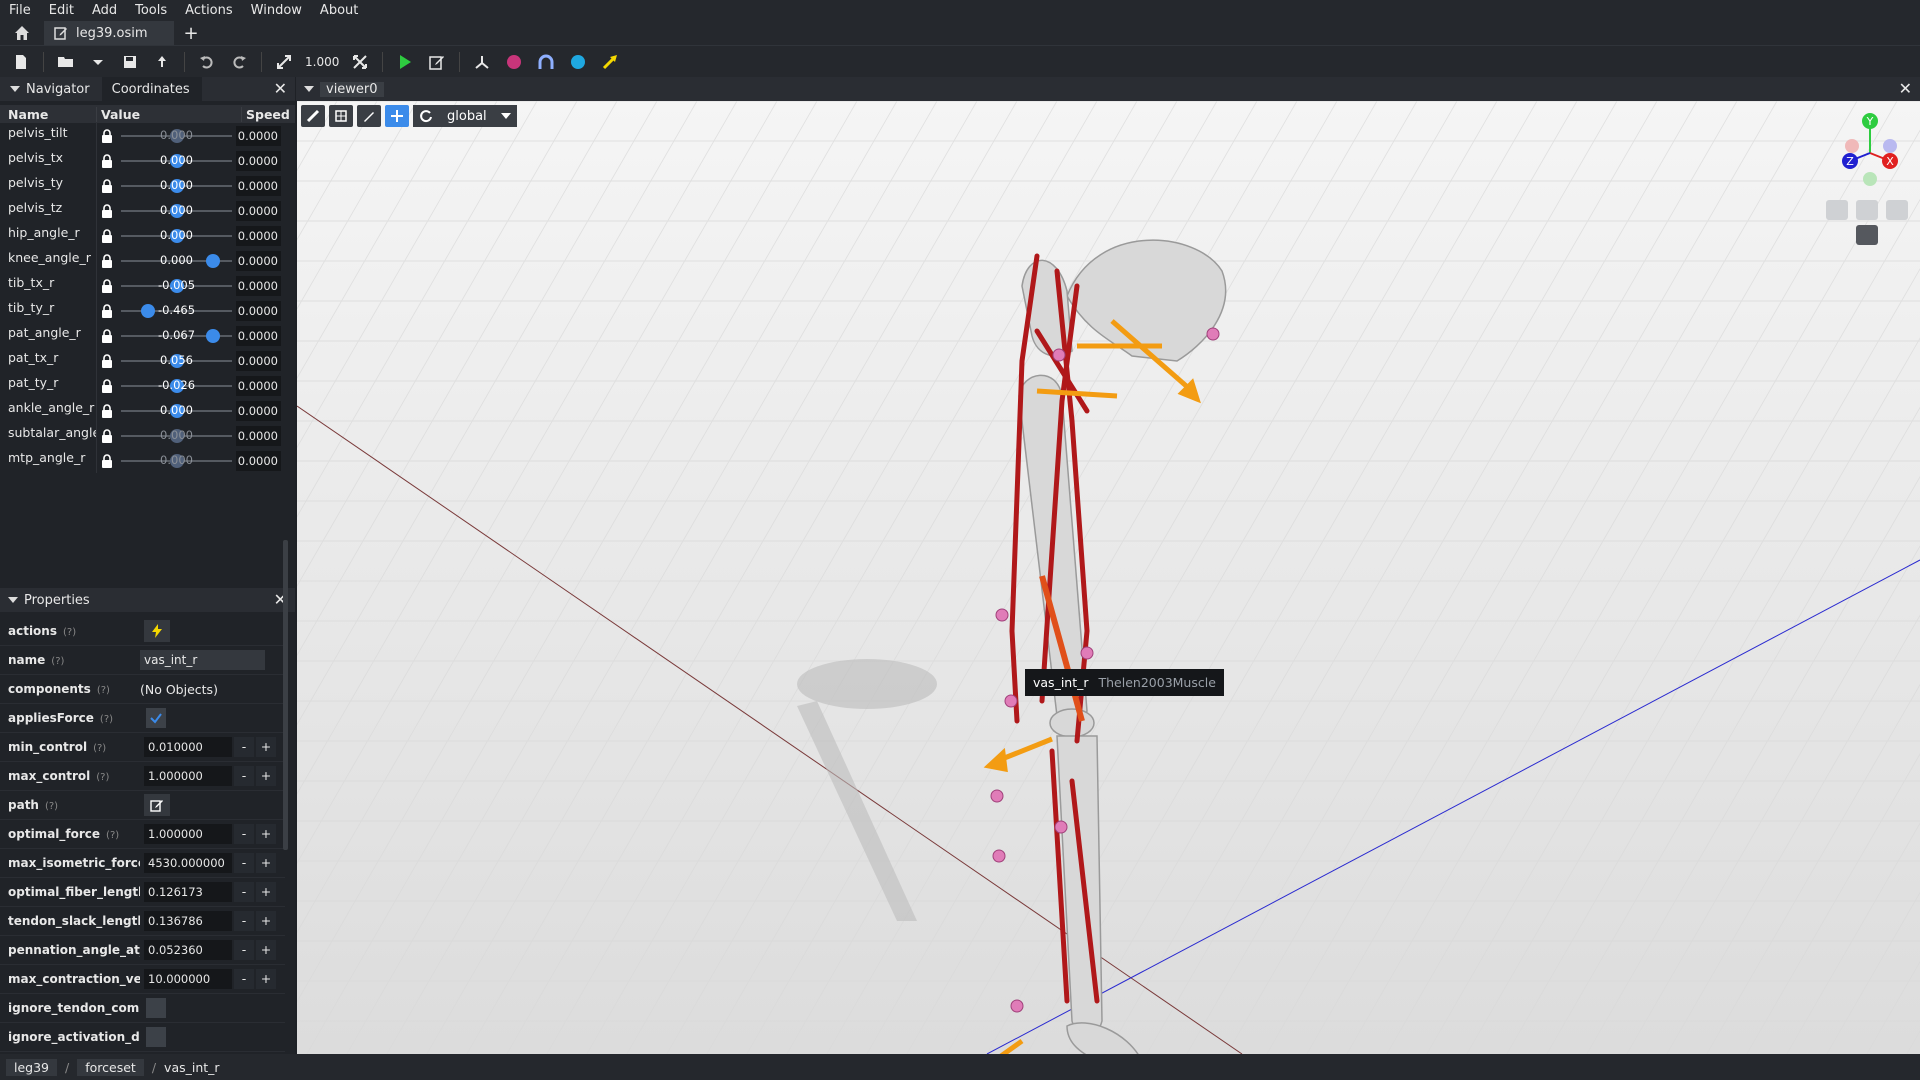  Describe the element at coordinates (188, 921) in the screenshot. I see `property-number-field: 0.136786` at that location.